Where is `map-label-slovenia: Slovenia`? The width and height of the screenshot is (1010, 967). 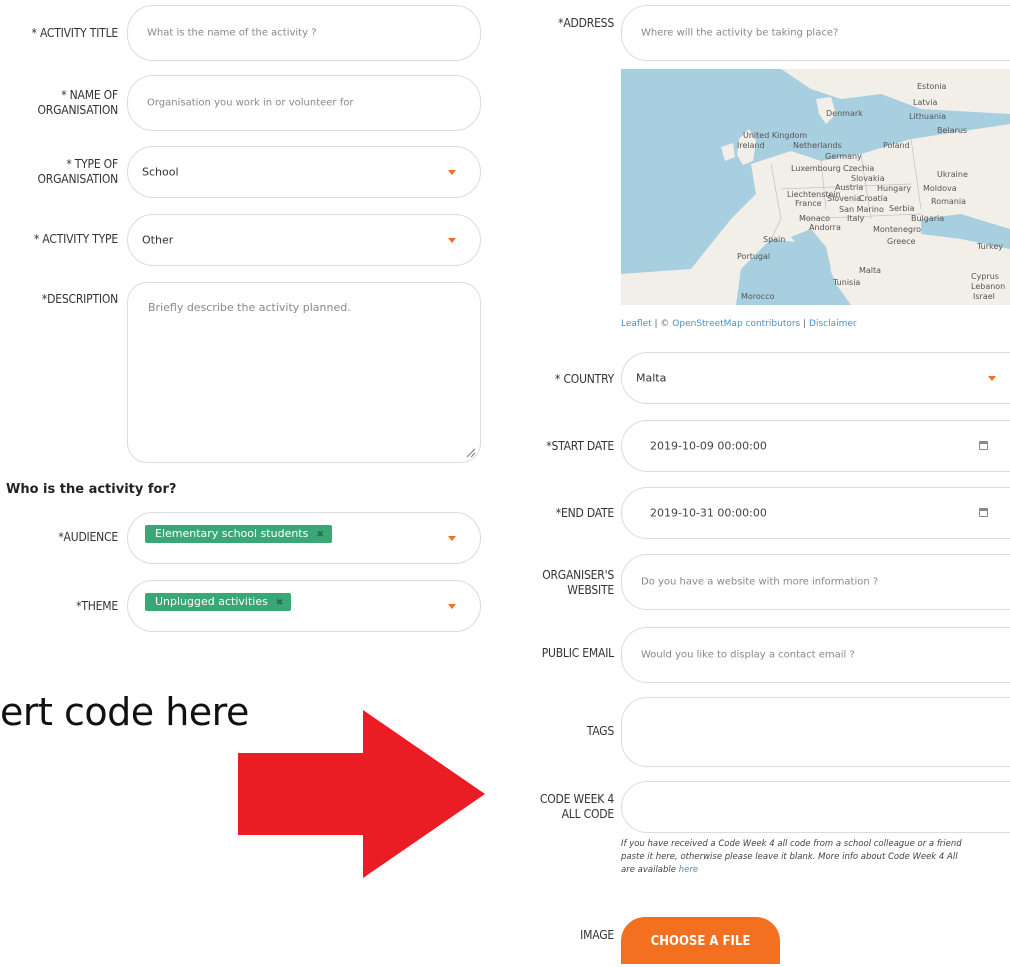
map-label-slovenia: Slovenia is located at coordinates (844, 198).